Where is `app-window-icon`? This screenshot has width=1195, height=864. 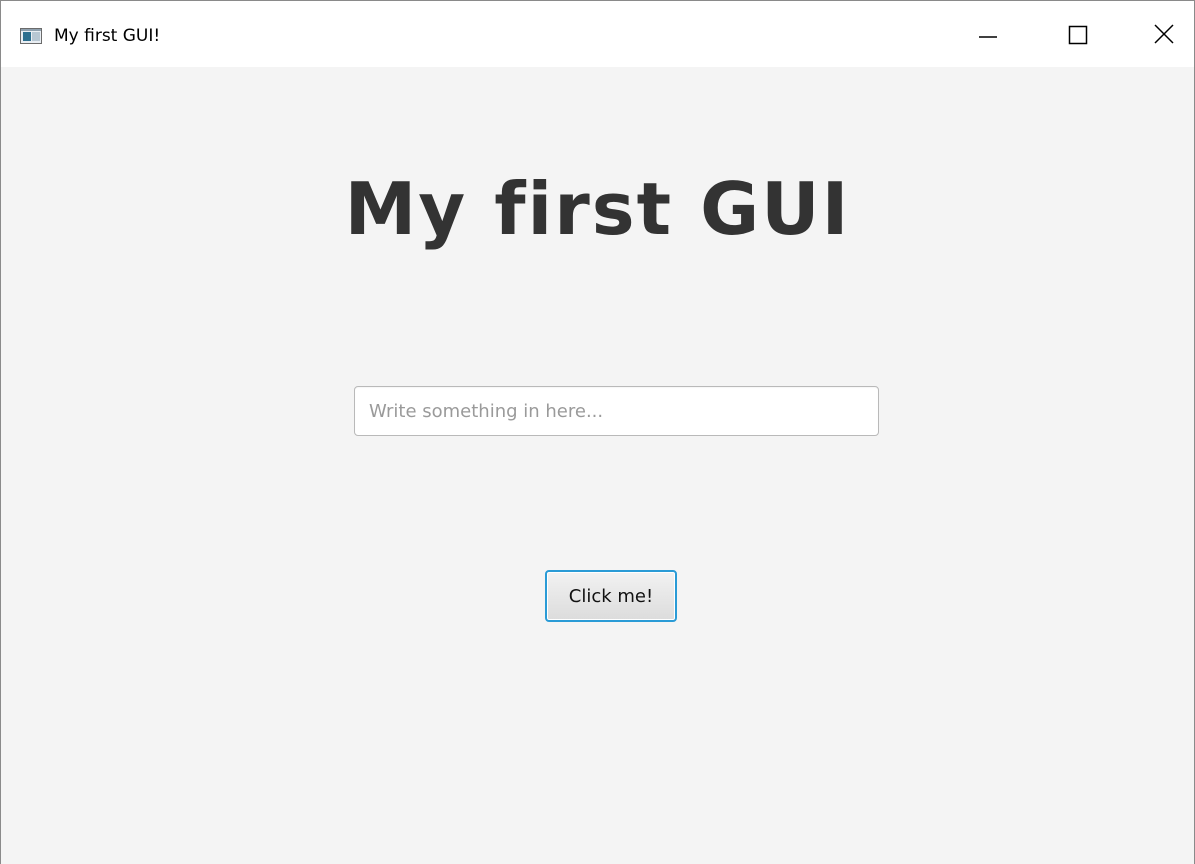 app-window-icon is located at coordinates (31, 36).